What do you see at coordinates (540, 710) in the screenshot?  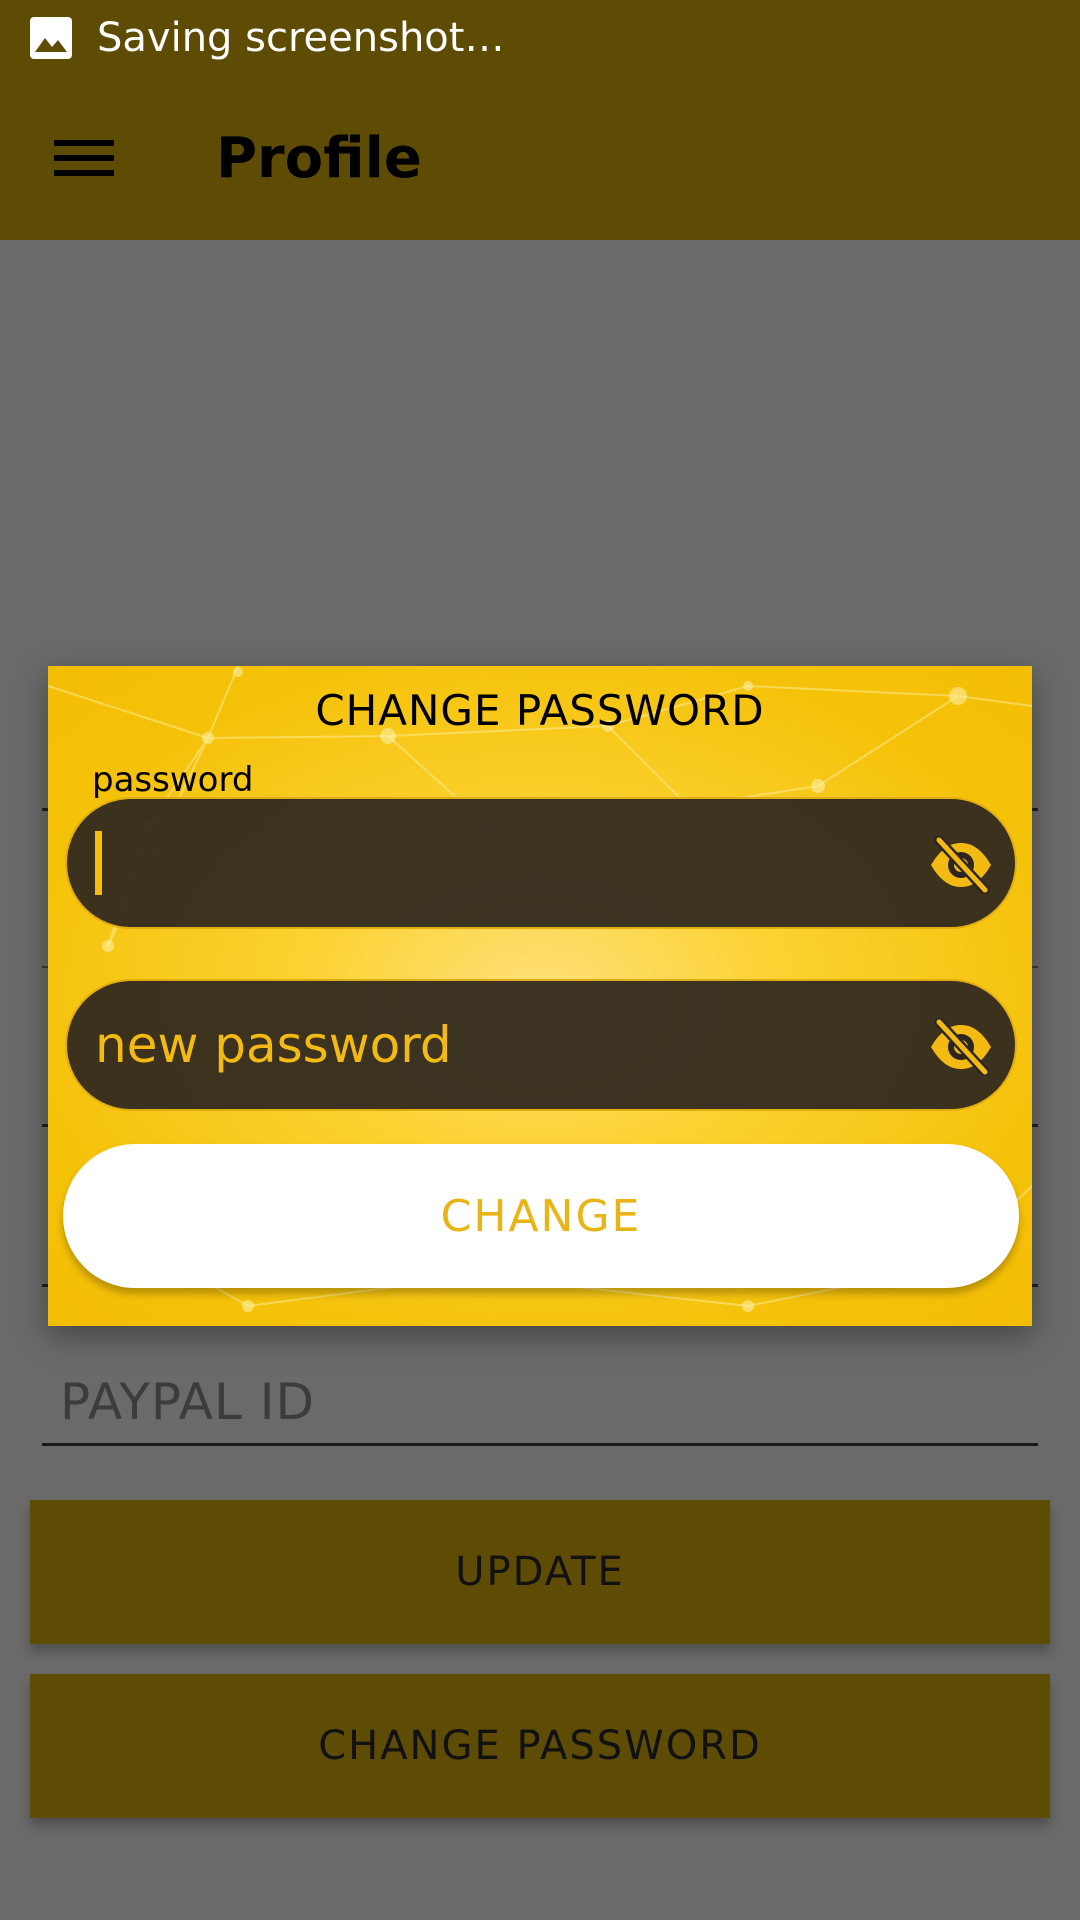 I see `dialog-title: CHANGE PASSWORD` at bounding box center [540, 710].